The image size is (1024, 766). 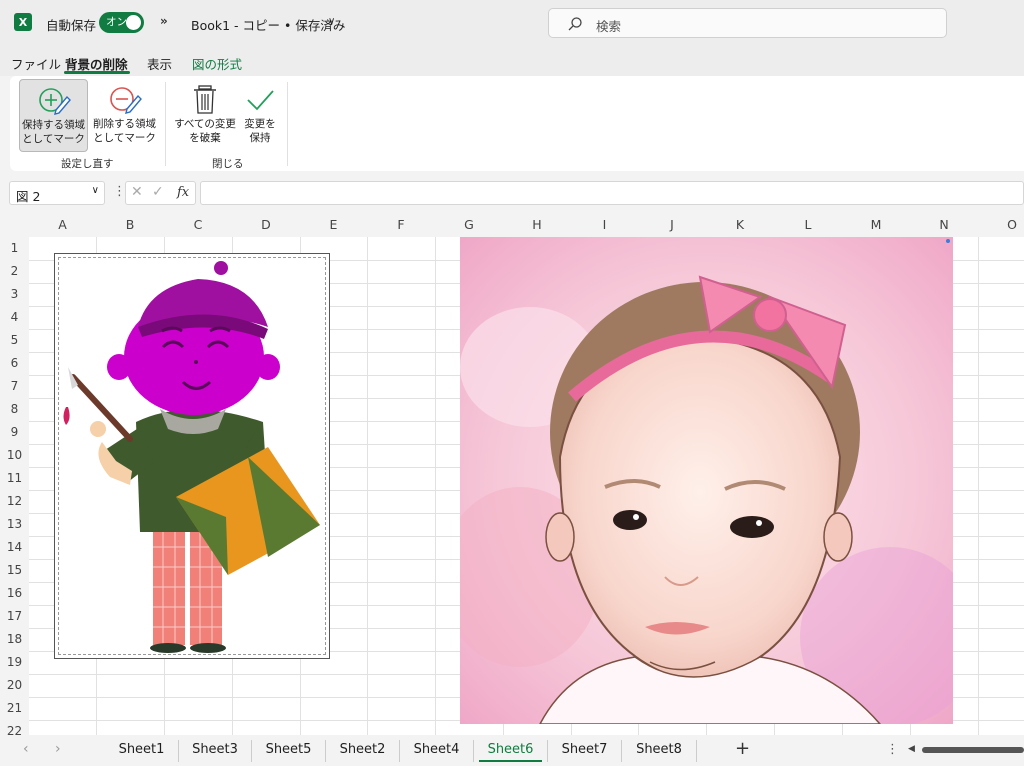 What do you see at coordinates (14, 294) in the screenshot?
I see `row-header-3: 3` at bounding box center [14, 294].